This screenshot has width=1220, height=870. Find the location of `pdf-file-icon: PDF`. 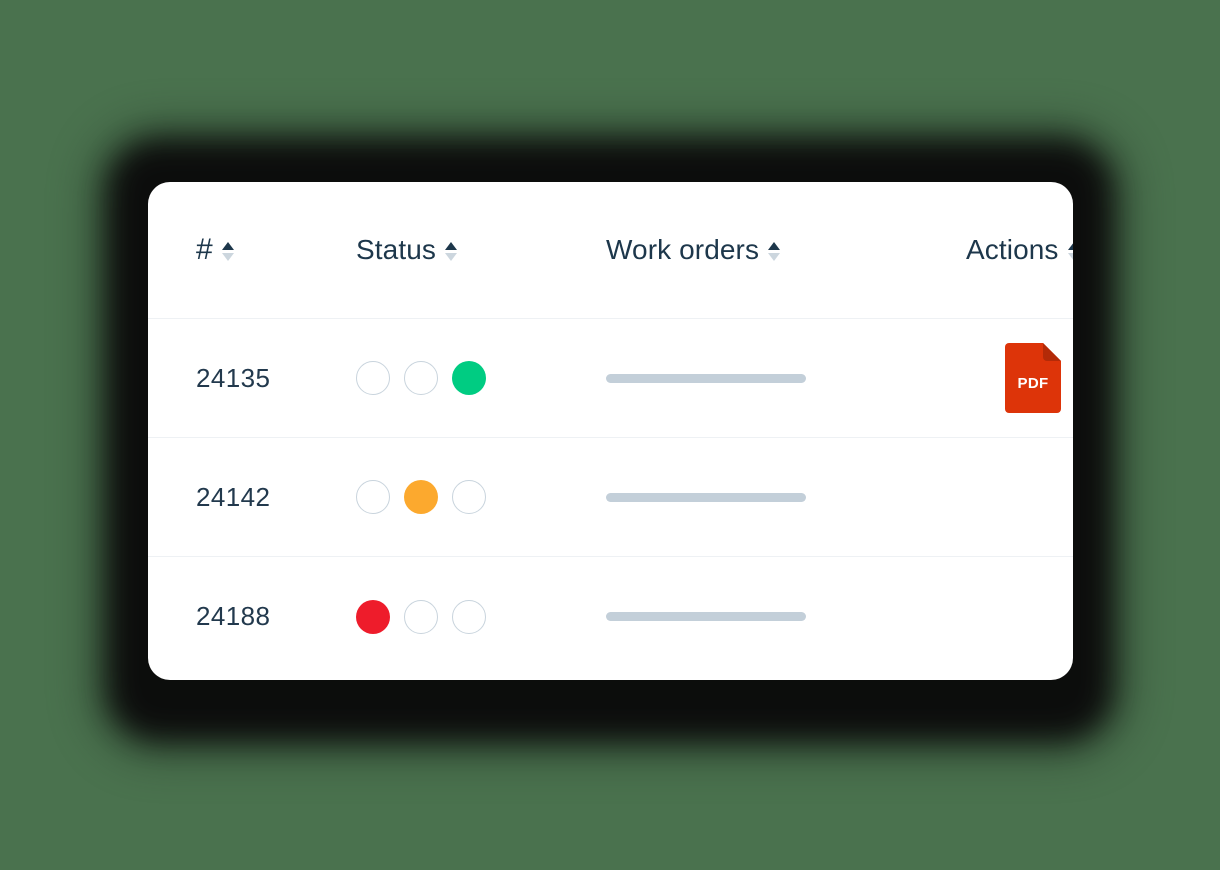

pdf-file-icon: PDF is located at coordinates (1032, 378).